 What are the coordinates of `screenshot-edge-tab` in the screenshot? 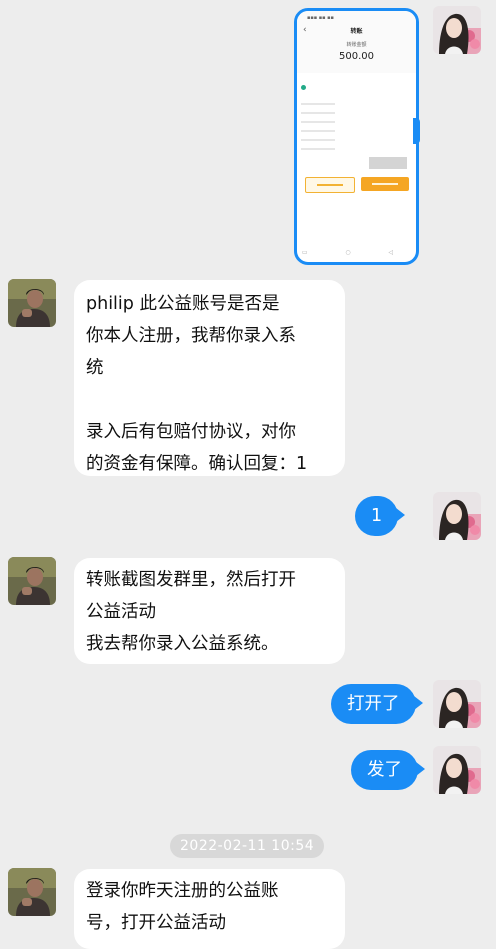 It's located at (416, 131).